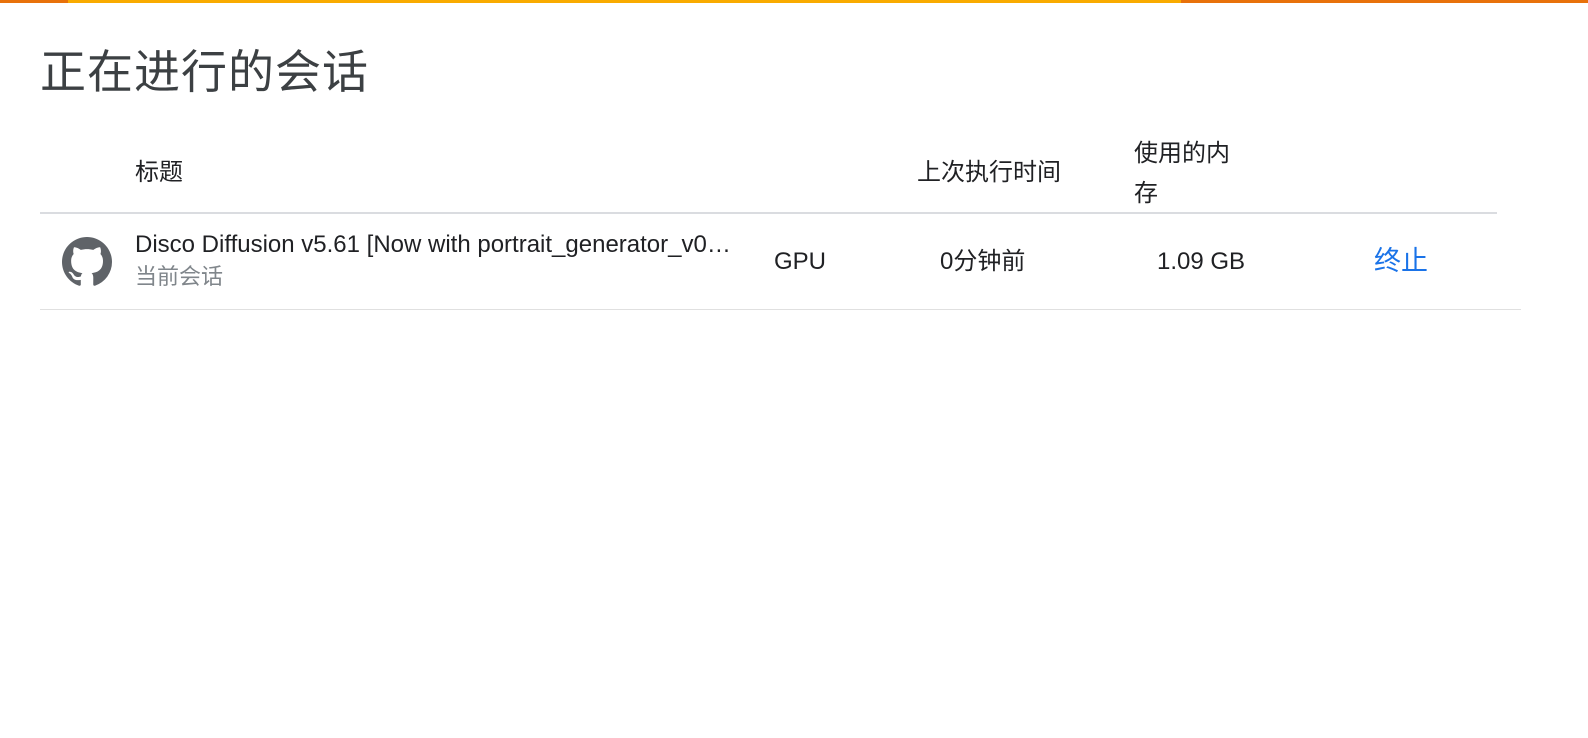 This screenshot has width=1588, height=738. Describe the element at coordinates (1401, 261) in the screenshot. I see `terminate-button: 终止` at that location.